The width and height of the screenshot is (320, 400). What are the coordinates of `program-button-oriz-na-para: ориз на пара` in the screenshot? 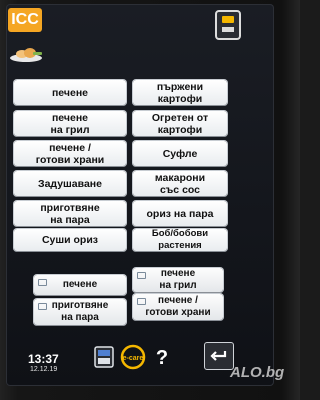 It's located at (180, 213).